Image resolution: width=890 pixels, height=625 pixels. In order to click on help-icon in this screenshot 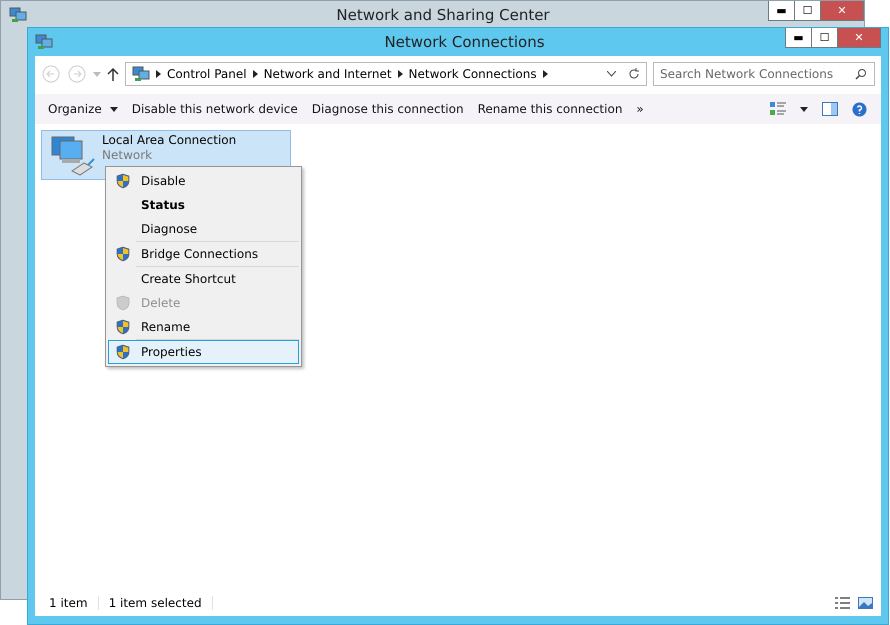, I will do `click(859, 109)`.